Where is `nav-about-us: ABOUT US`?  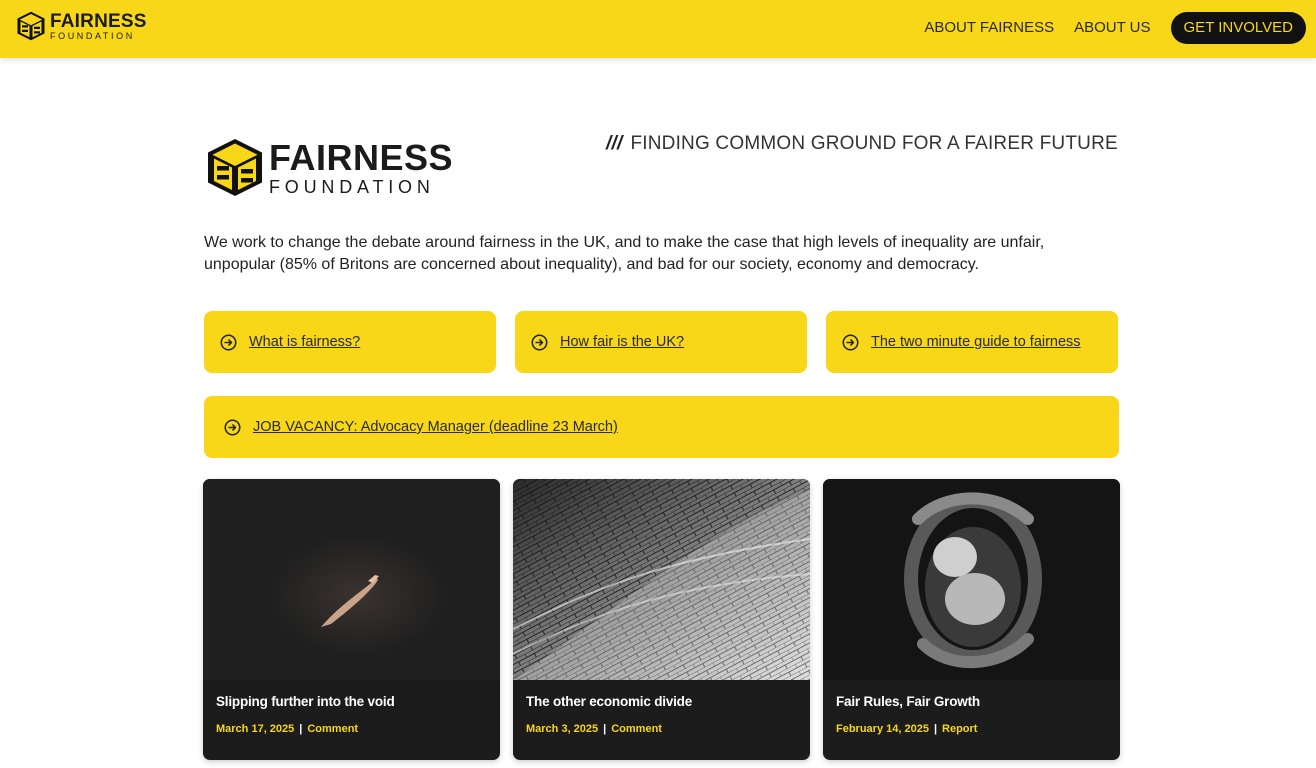
nav-about-us: ABOUT US is located at coordinates (1112, 28).